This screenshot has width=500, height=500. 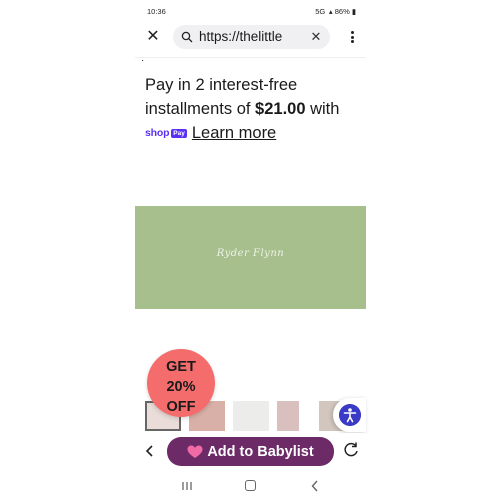 What do you see at coordinates (145, 61) in the screenshot?
I see `clipped-text: ·` at bounding box center [145, 61].